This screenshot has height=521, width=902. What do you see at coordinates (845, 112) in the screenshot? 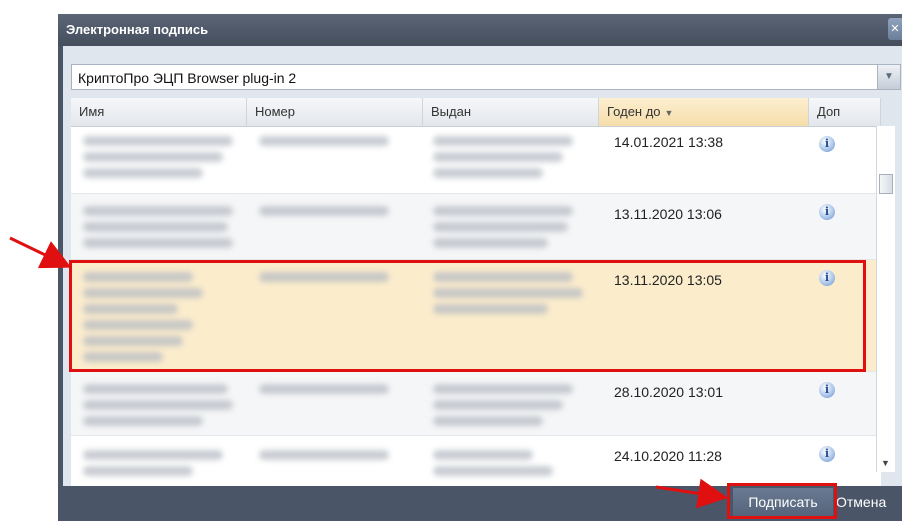
I see `column-header-extra: Доп` at bounding box center [845, 112].